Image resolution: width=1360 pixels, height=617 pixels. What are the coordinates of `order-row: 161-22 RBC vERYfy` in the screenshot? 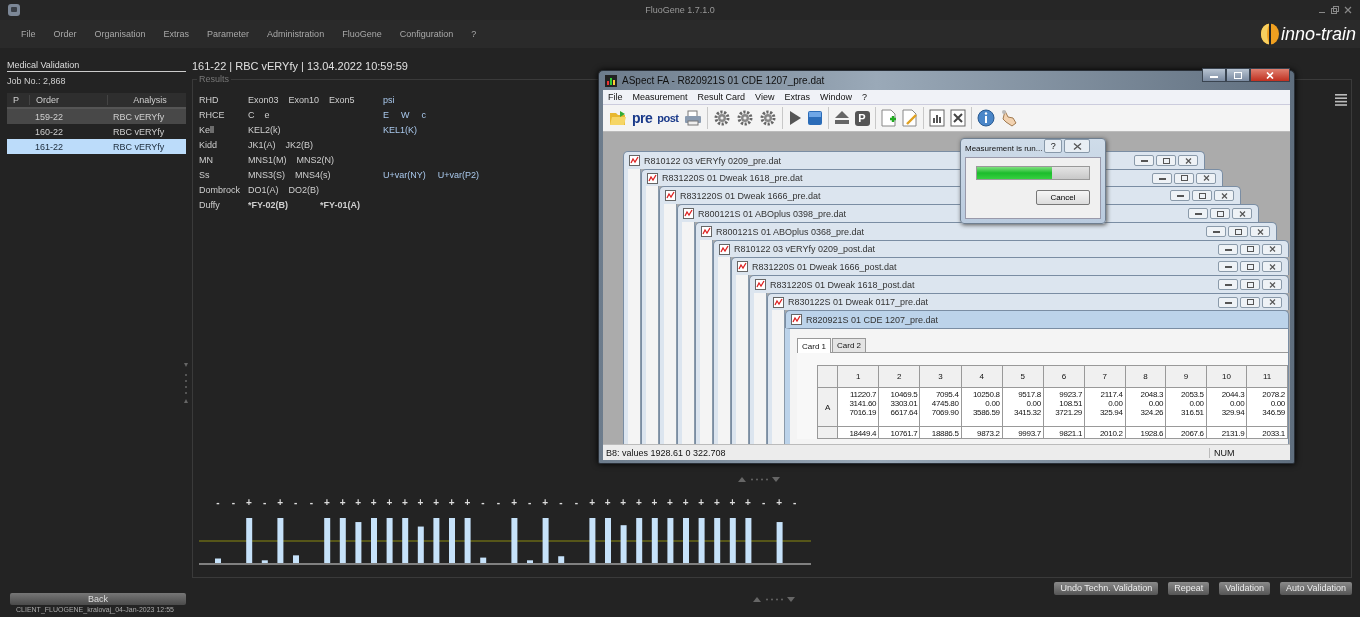 It's located at (96, 146).